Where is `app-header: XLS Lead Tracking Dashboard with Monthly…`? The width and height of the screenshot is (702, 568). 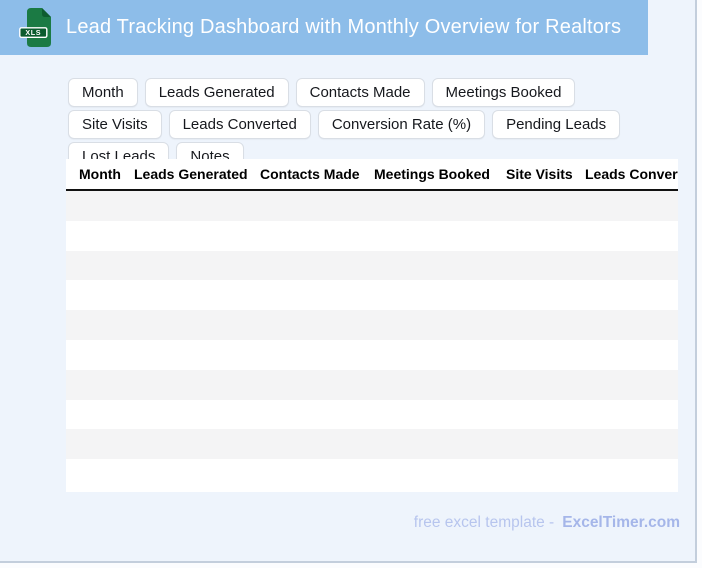
app-header: XLS Lead Tracking Dashboard with Monthly… is located at coordinates (324, 27).